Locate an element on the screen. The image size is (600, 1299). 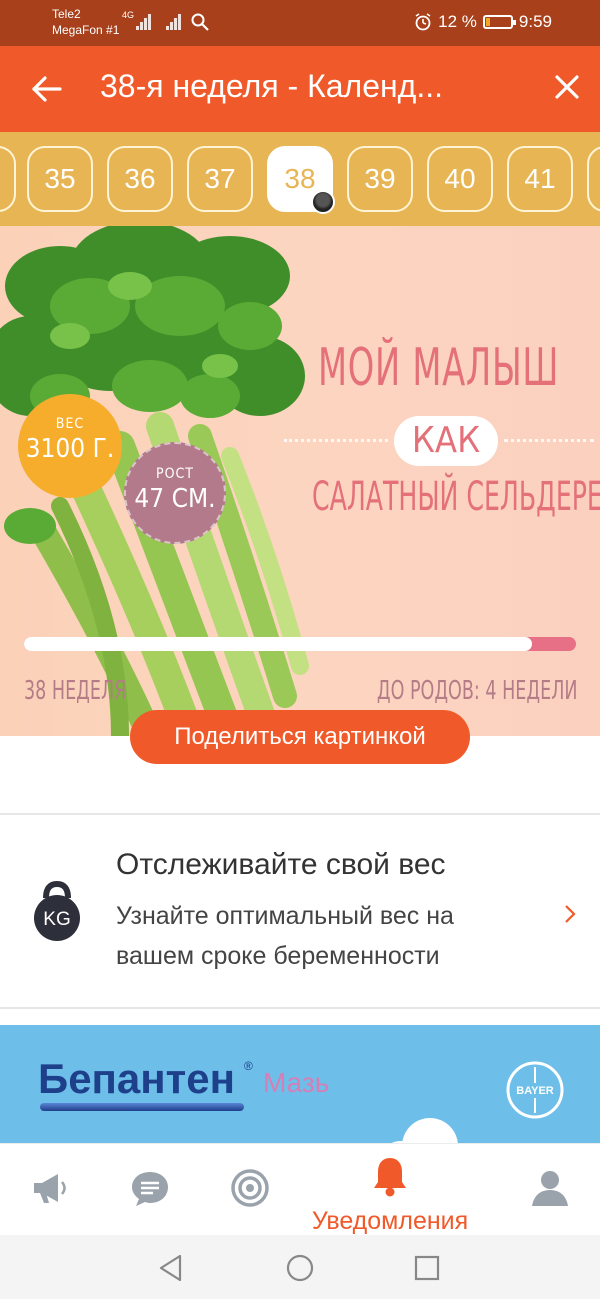
height-value: 47 СМ. is located at coordinates (175, 499).